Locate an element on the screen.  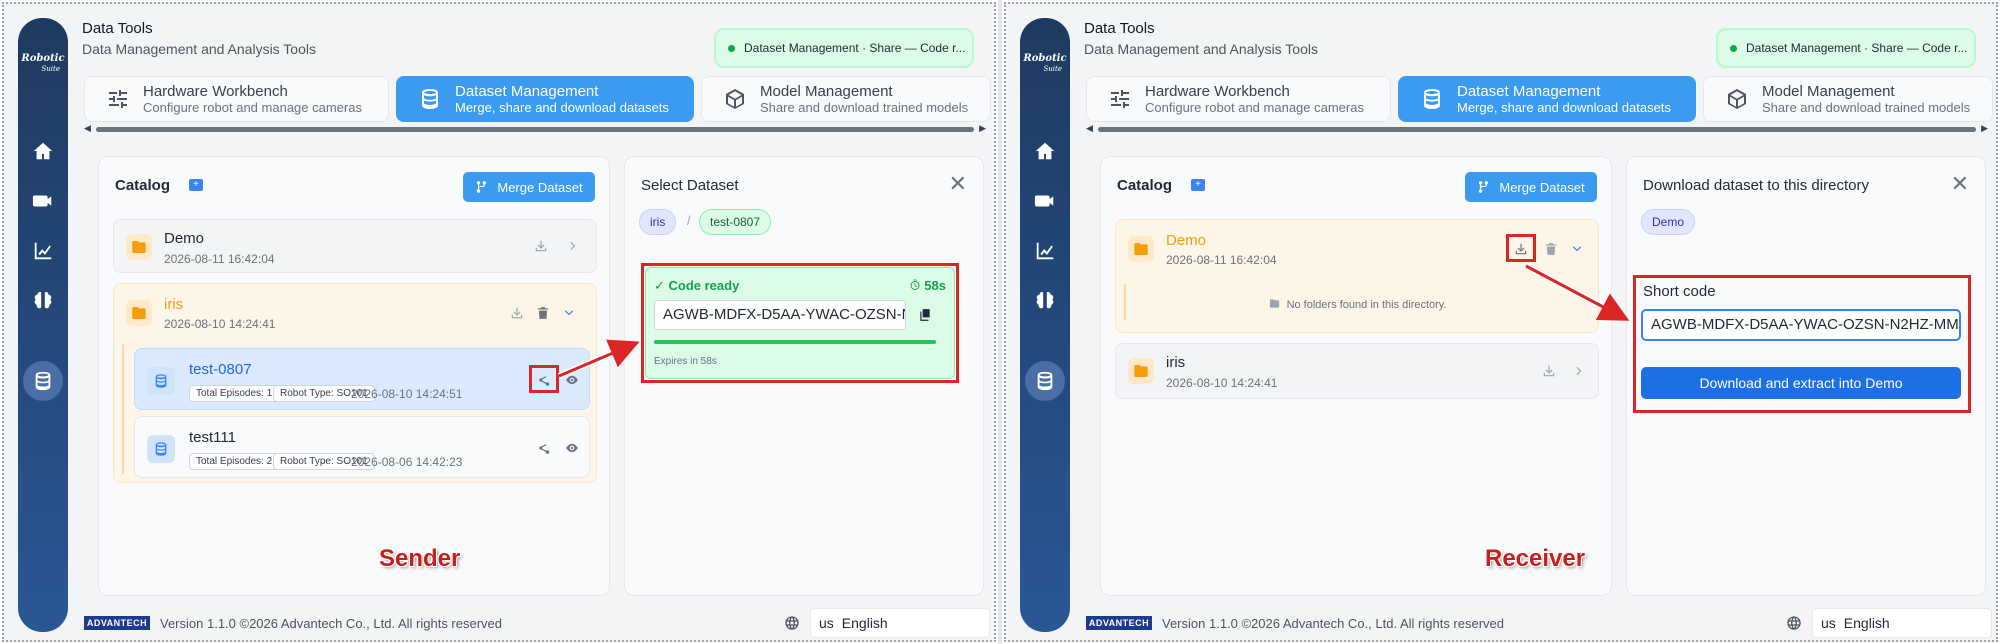
breadcrumb-folder-chip: iris is located at coordinates (658, 222).